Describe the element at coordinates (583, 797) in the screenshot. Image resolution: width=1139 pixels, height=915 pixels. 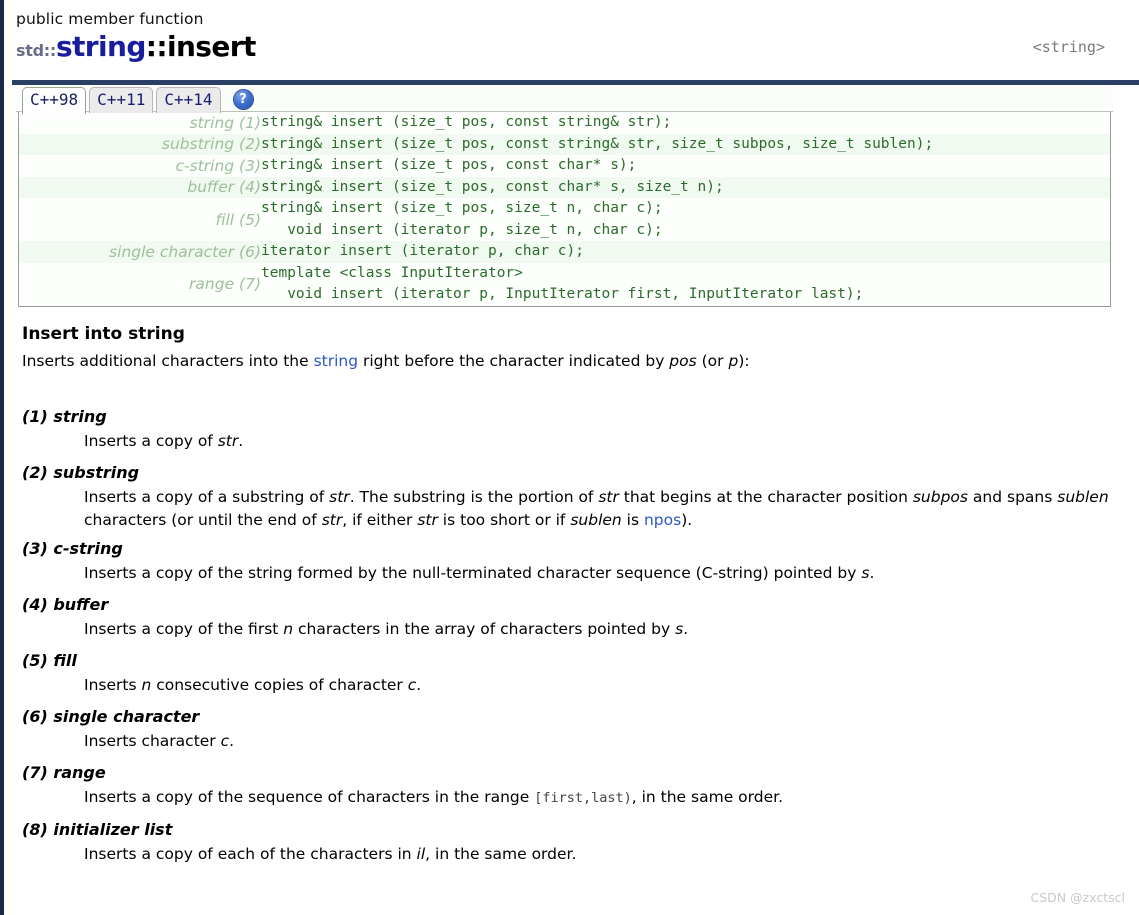
I see `range-notation: [first,last)` at that location.